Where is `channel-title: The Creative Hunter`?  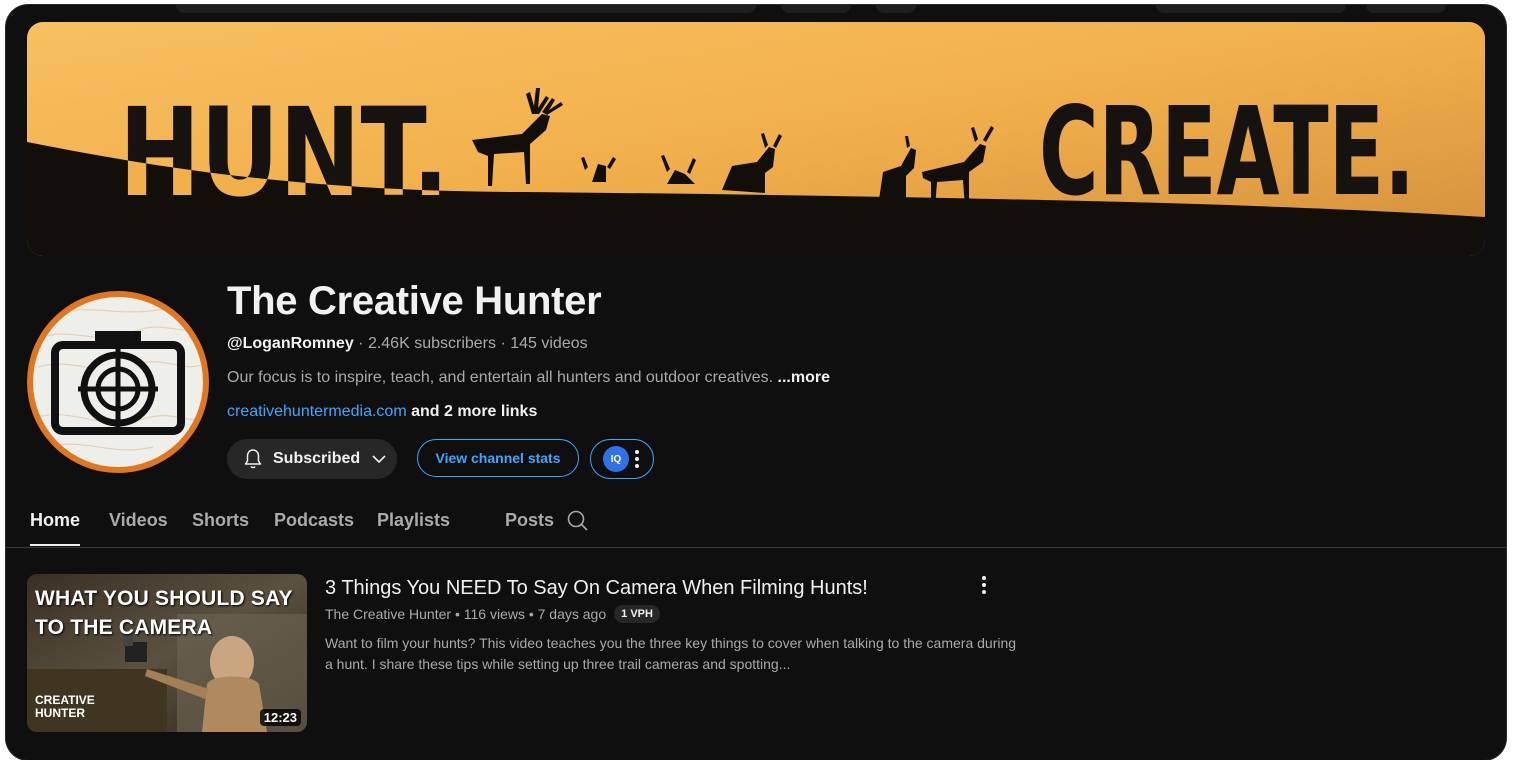
channel-title: The Creative Hunter is located at coordinates (414, 301).